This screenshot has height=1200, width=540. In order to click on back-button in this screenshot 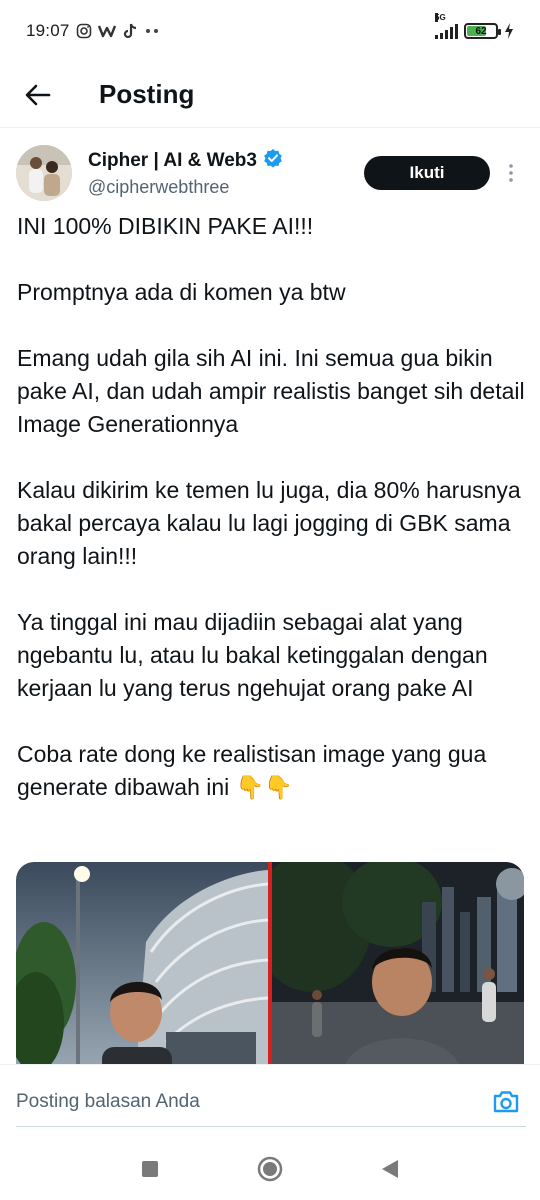, I will do `click(38, 95)`.